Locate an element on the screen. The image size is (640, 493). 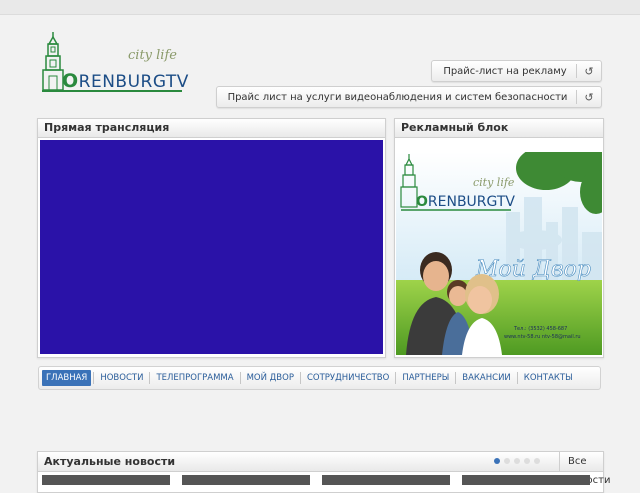
nav-item-partners: ПАРТНЕРЫ is located at coordinates (425, 378).